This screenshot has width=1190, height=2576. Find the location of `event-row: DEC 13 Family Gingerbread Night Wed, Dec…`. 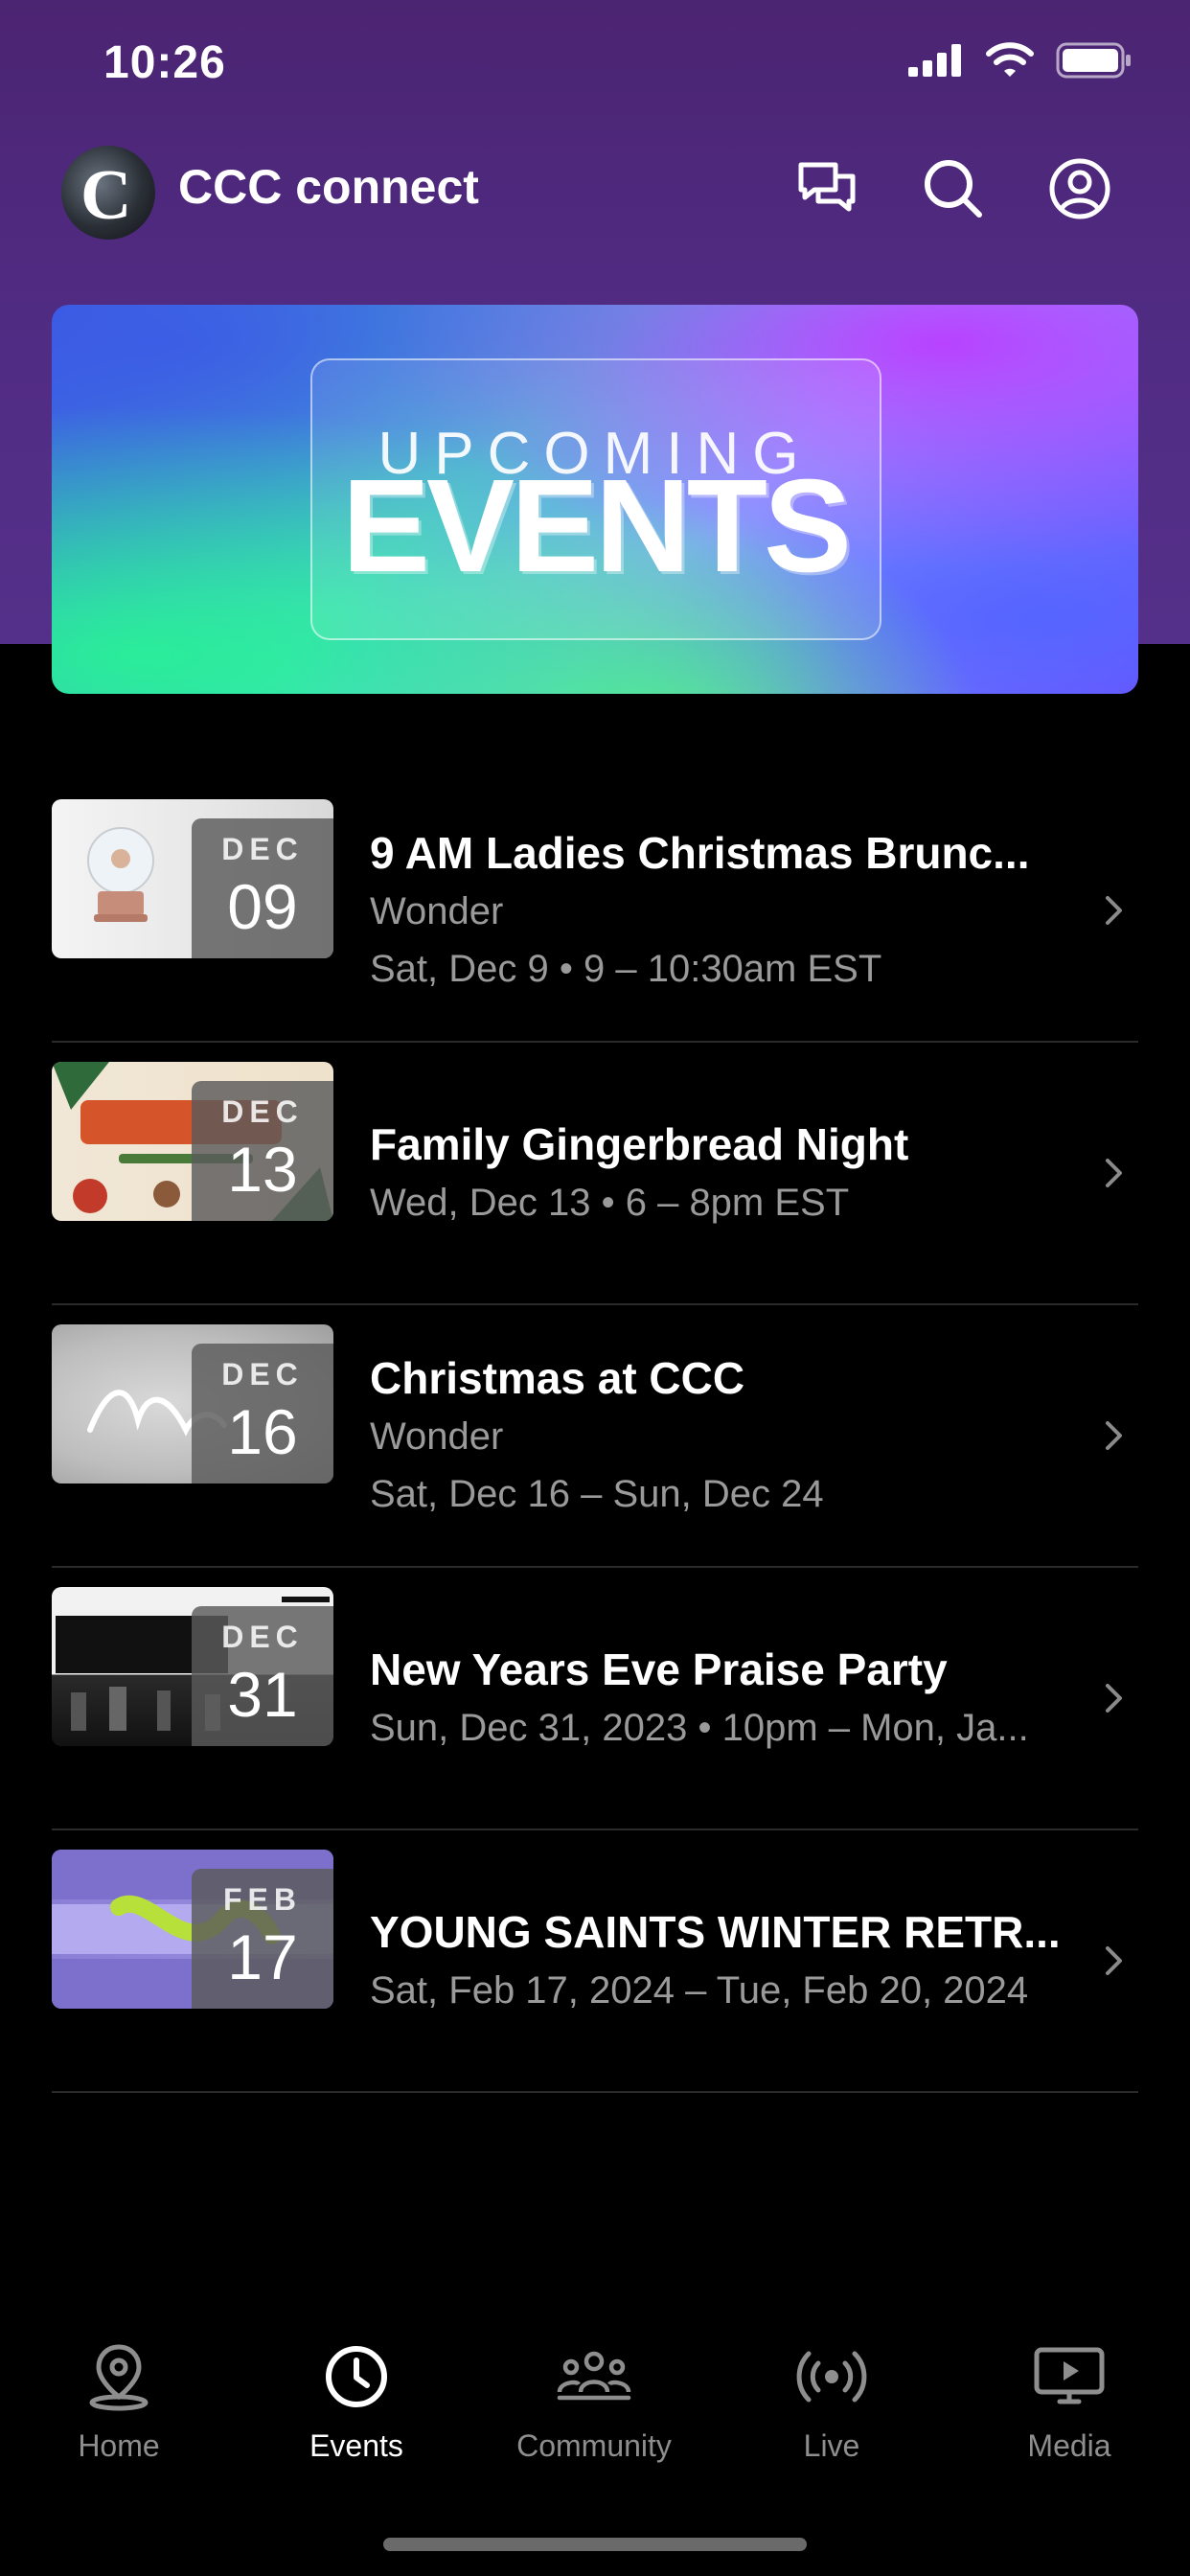

event-row: DEC 13 Family Gingerbread Night Wed, Dec… is located at coordinates (595, 1174).